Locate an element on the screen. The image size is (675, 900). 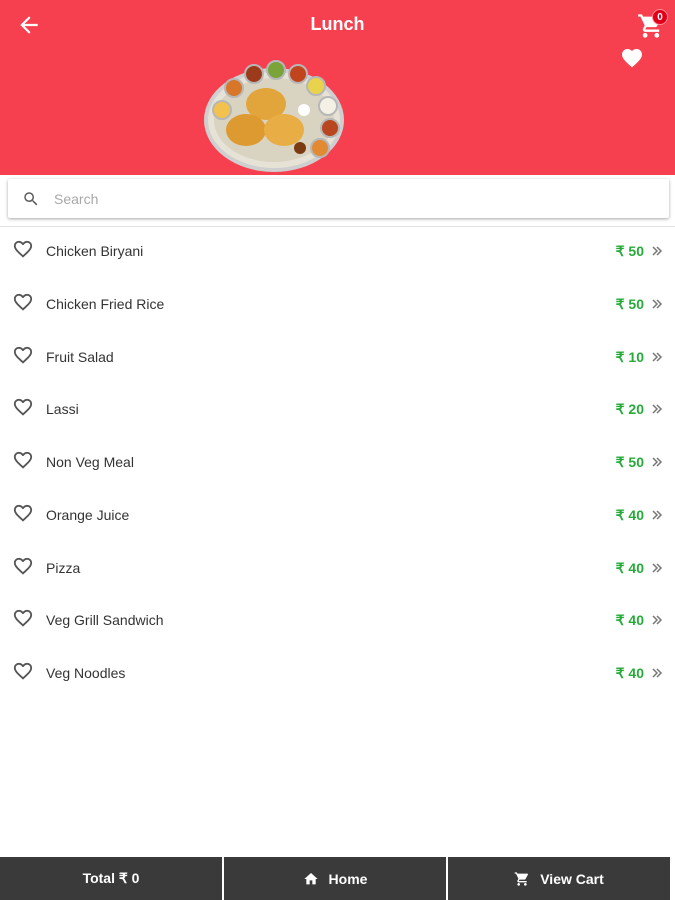
menu-item: Veg Noodles ₹ 40 is located at coordinates (337, 673).